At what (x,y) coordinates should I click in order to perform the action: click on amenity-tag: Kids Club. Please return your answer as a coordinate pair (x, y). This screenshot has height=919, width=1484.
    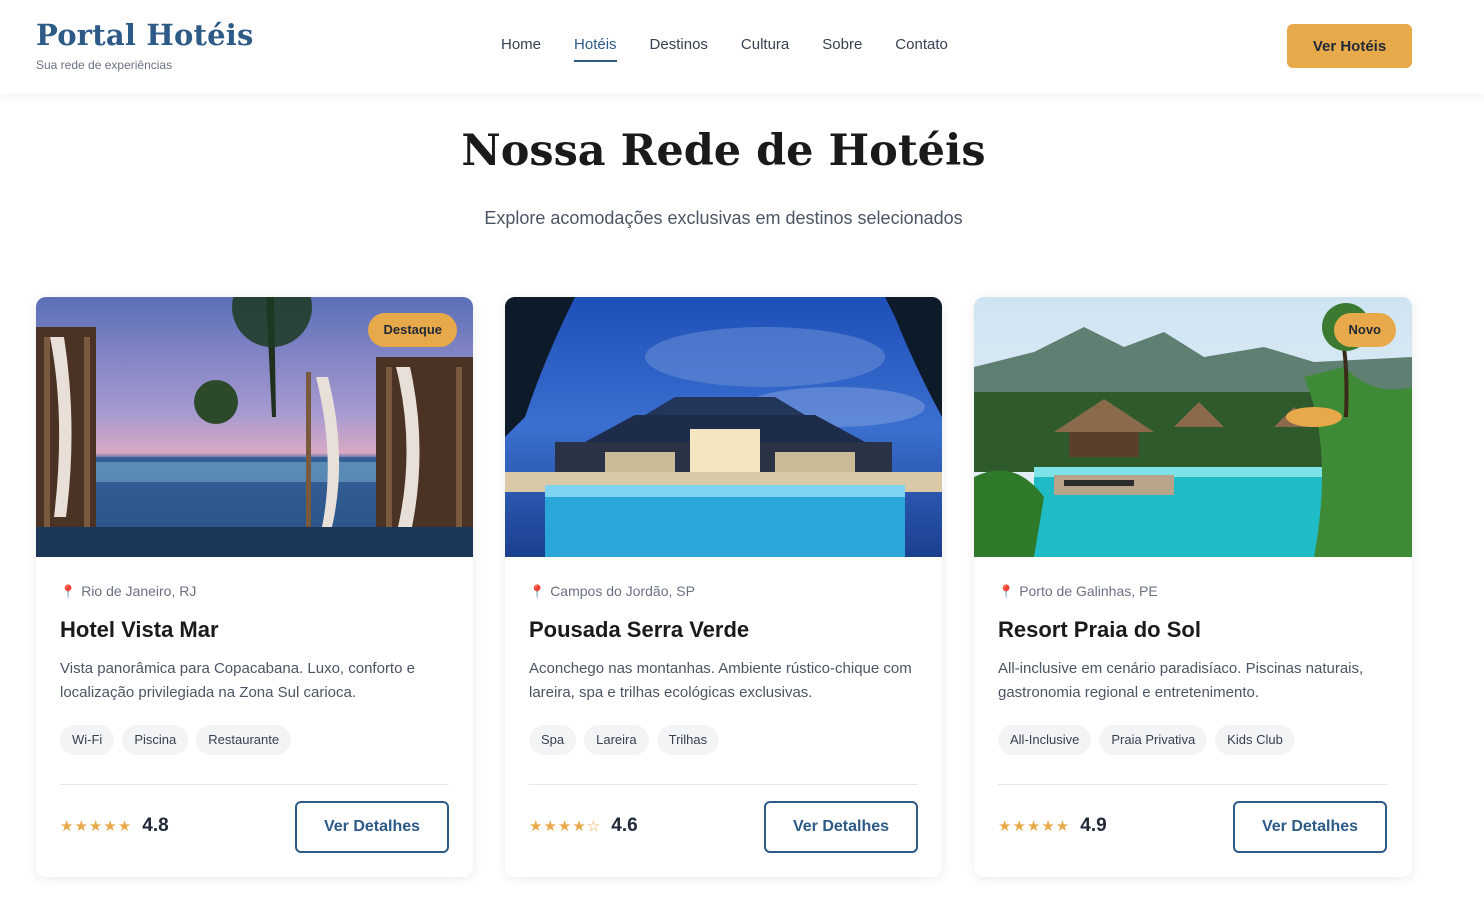
    Looking at the image, I should click on (1255, 740).